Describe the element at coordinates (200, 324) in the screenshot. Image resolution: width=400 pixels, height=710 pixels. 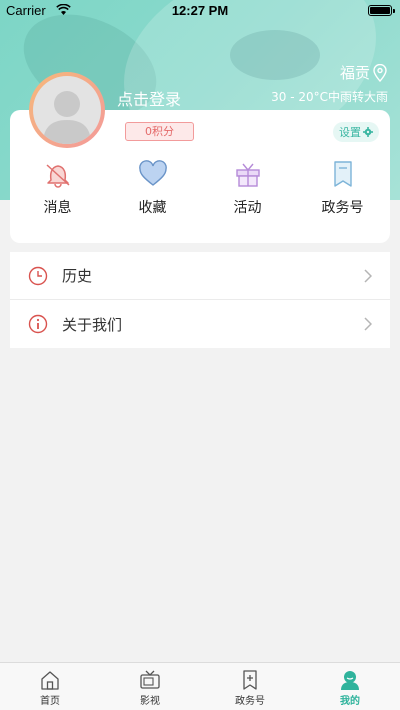
I see `menu-item-about: 关于我们` at that location.